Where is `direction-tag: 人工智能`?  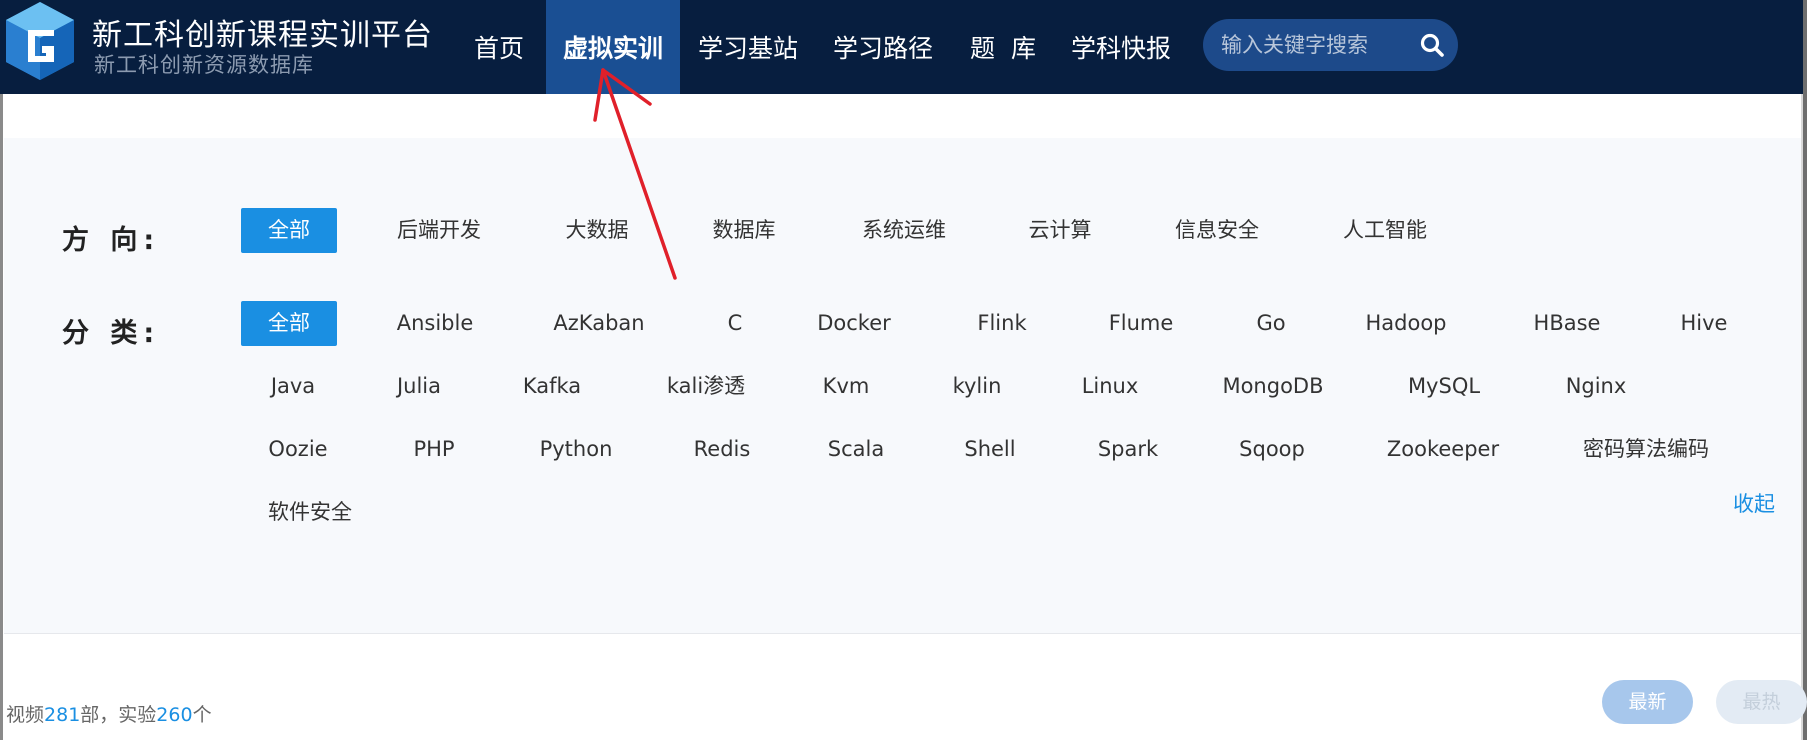
direction-tag: 人工智能 is located at coordinates (1385, 230).